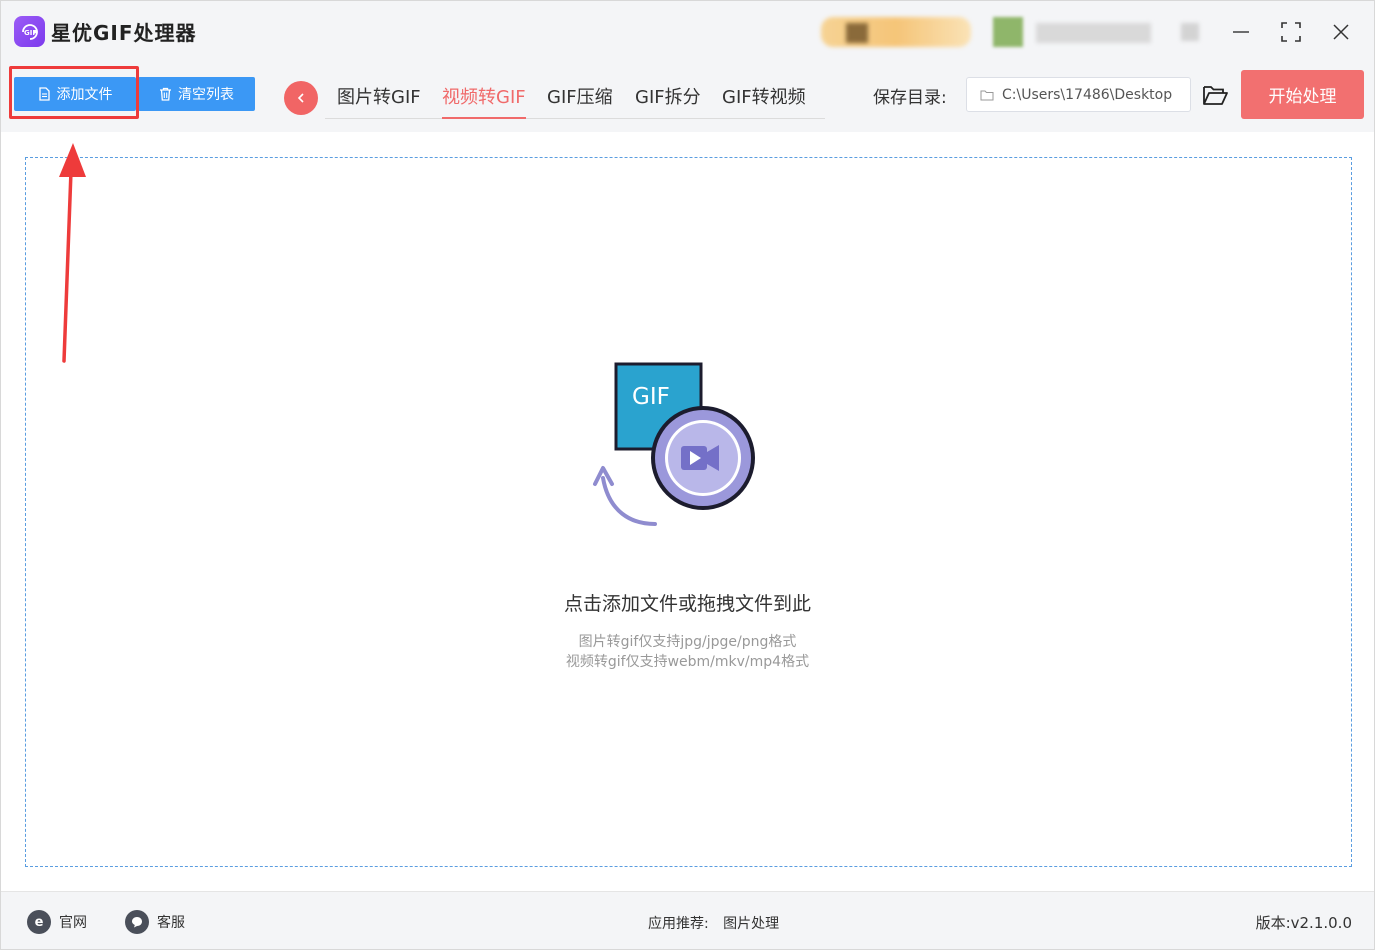 The image size is (1375, 950). I want to click on clear-list-label: 清空列表, so click(206, 95).